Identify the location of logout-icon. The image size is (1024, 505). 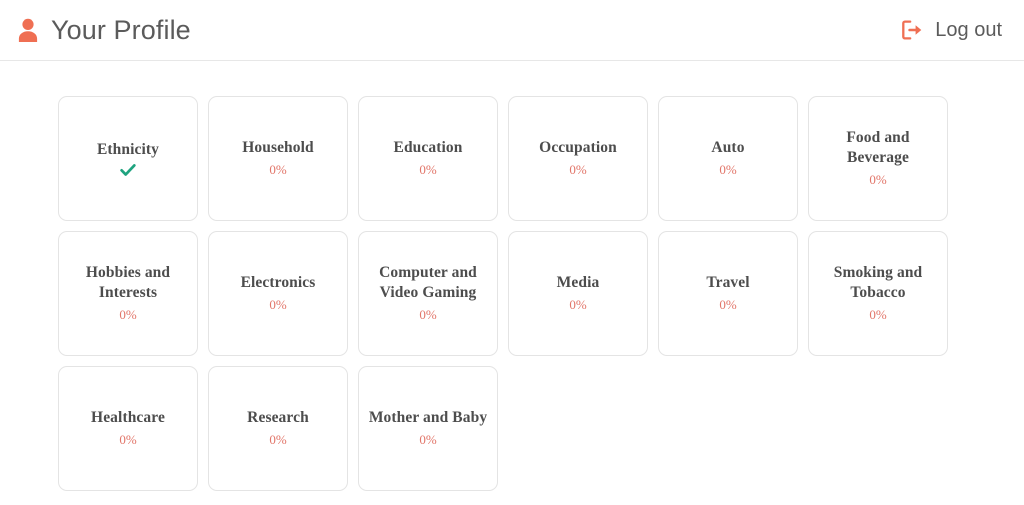
(912, 30).